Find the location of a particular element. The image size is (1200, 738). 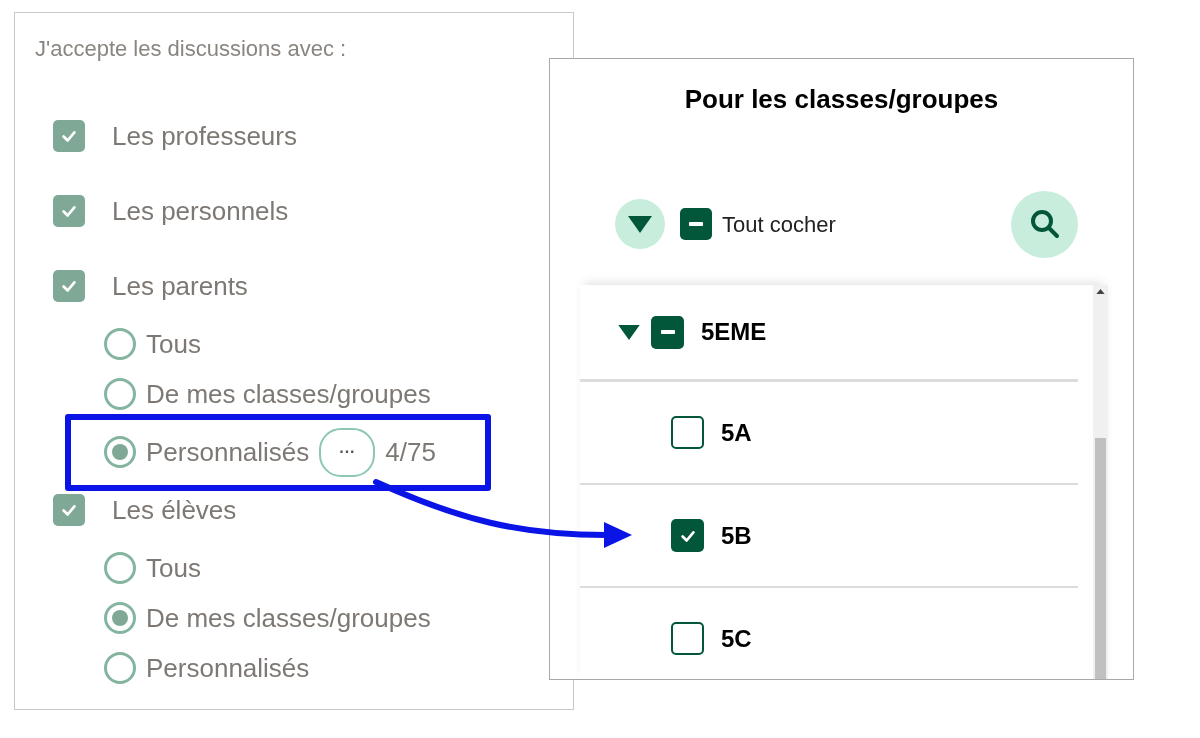

checkbox-label: Les parents is located at coordinates (180, 286).